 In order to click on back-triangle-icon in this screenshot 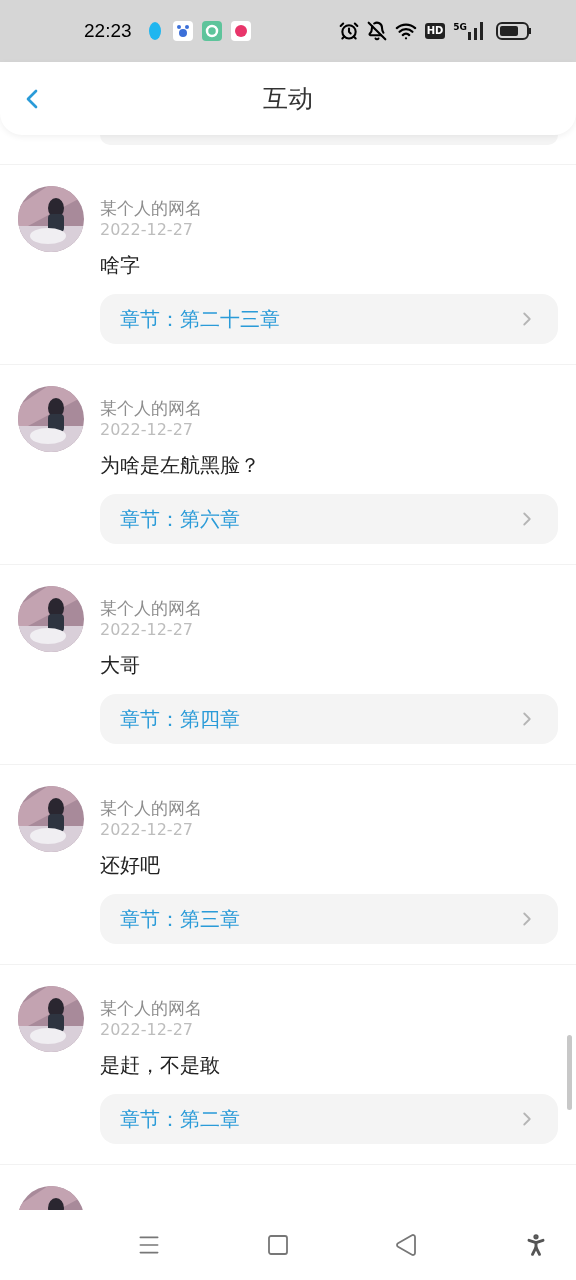, I will do `click(406, 1245)`.